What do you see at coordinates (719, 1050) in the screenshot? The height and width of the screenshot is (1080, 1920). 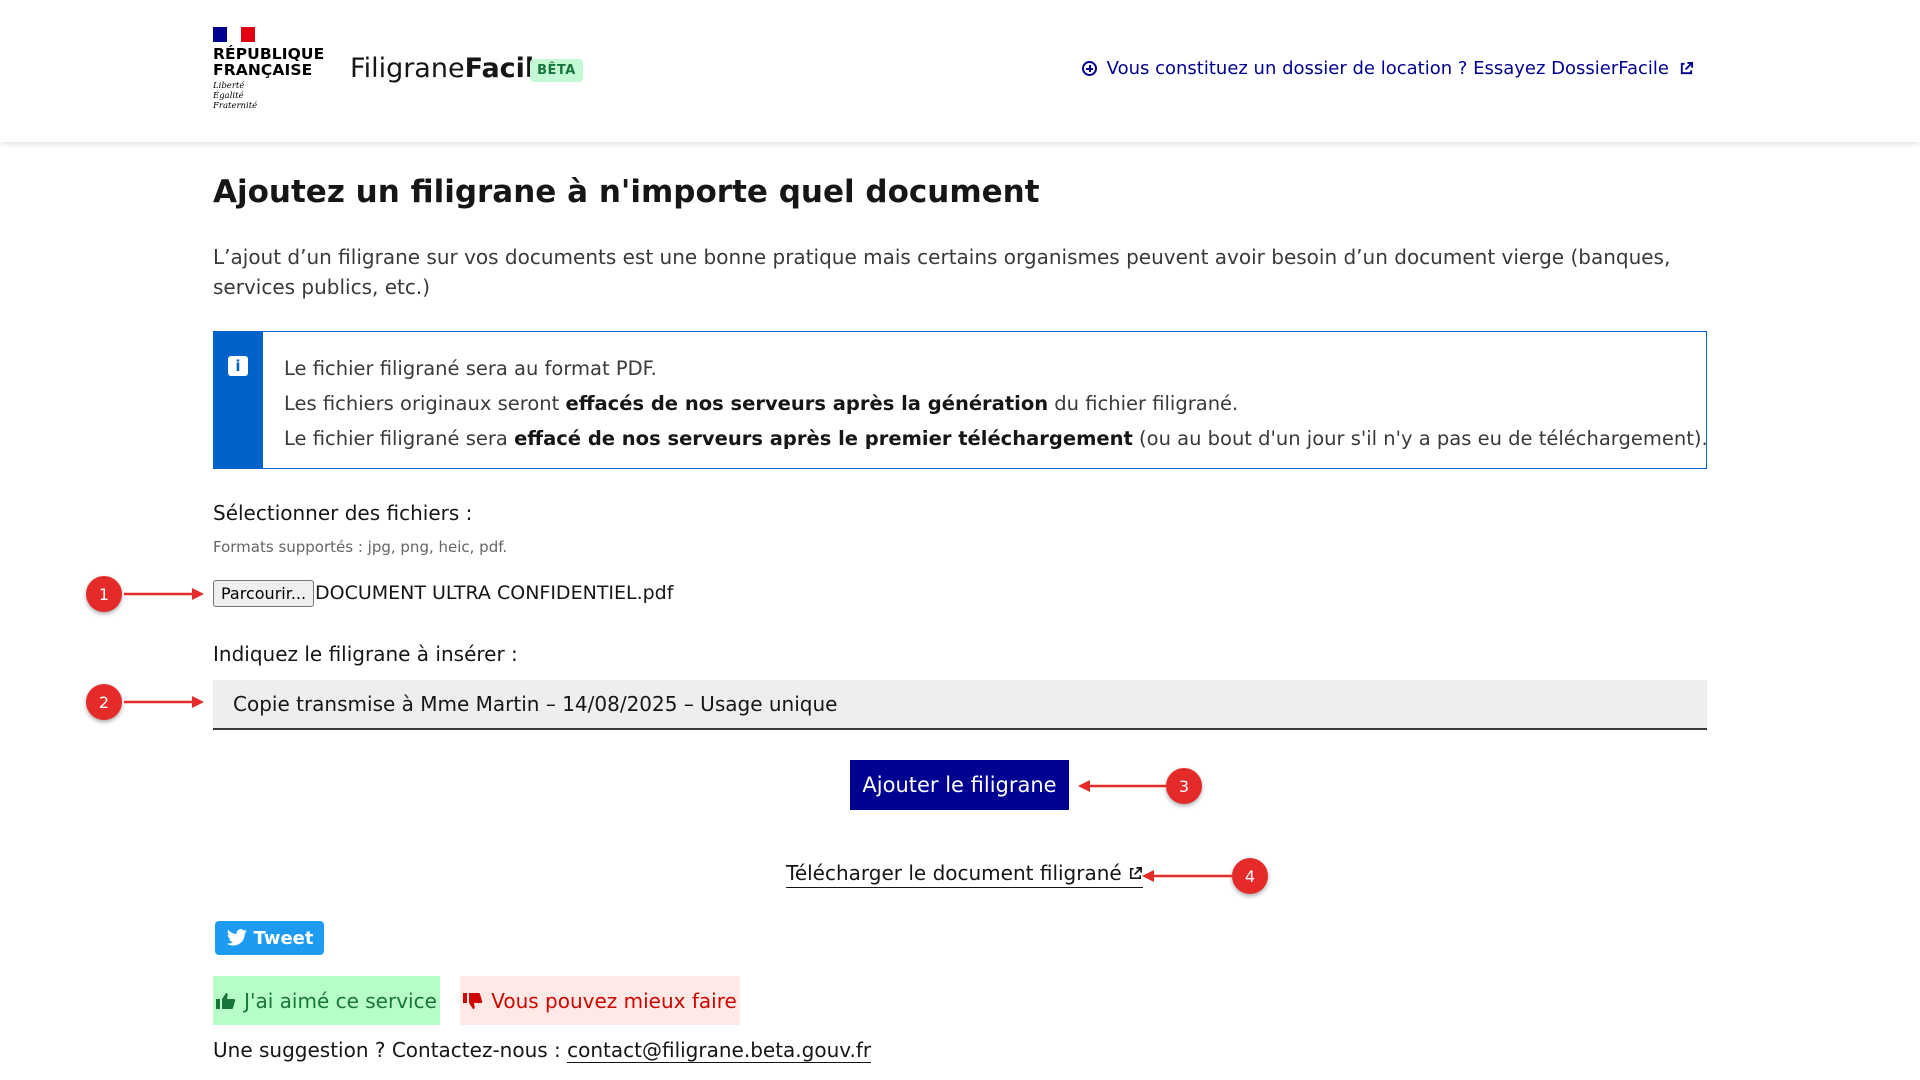 I see `contact-email-link: contact@filigrane.beta.gouv.fr` at bounding box center [719, 1050].